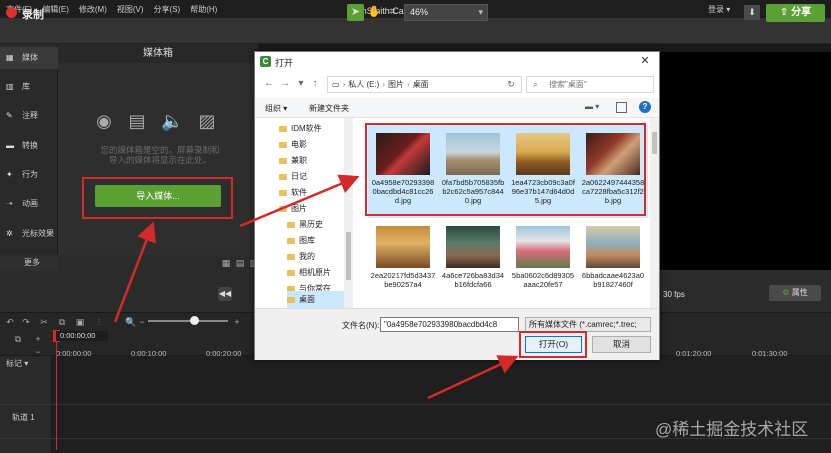 The height and width of the screenshot is (453, 831). I want to click on forward-icon: →, so click(285, 84).